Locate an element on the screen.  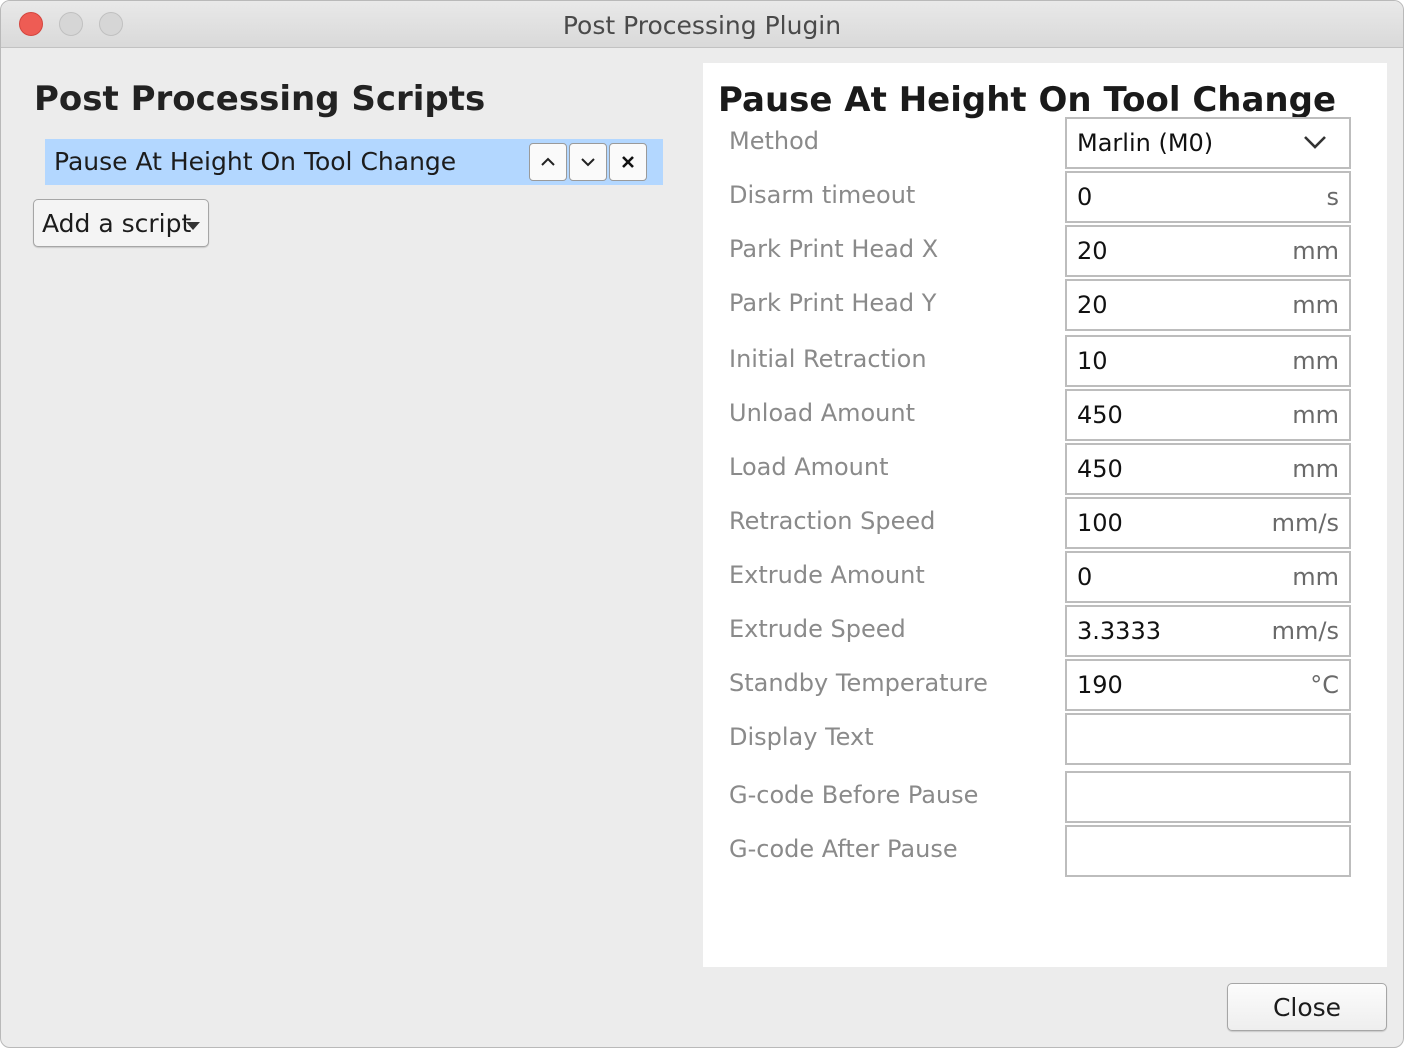
load-amount-input: 450 mm is located at coordinates (1208, 469).